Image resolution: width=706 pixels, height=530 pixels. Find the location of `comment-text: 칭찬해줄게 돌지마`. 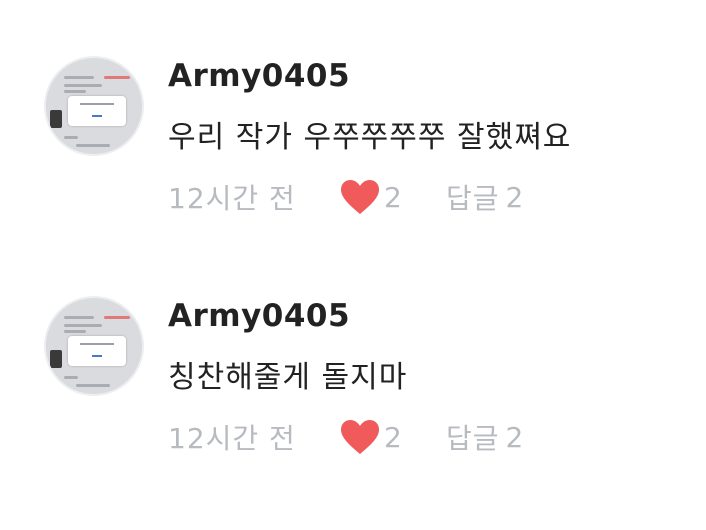

comment-text: 칭찬해줄게 돌지마 is located at coordinates (288, 377).